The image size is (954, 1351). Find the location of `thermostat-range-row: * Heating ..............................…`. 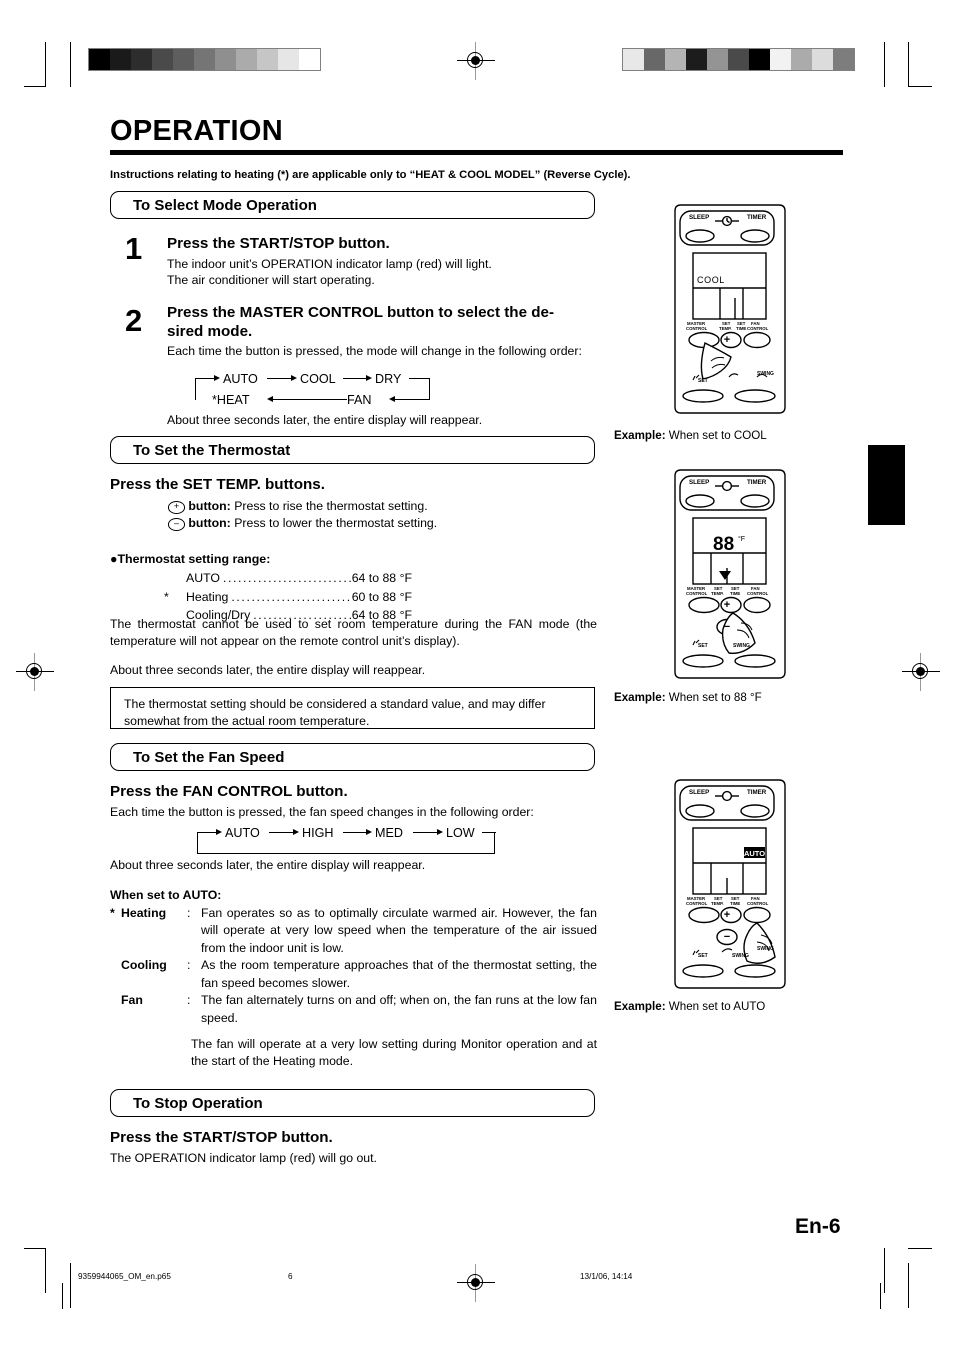

thermostat-range-row: * Heating ..............................… is located at coordinates (288, 597).